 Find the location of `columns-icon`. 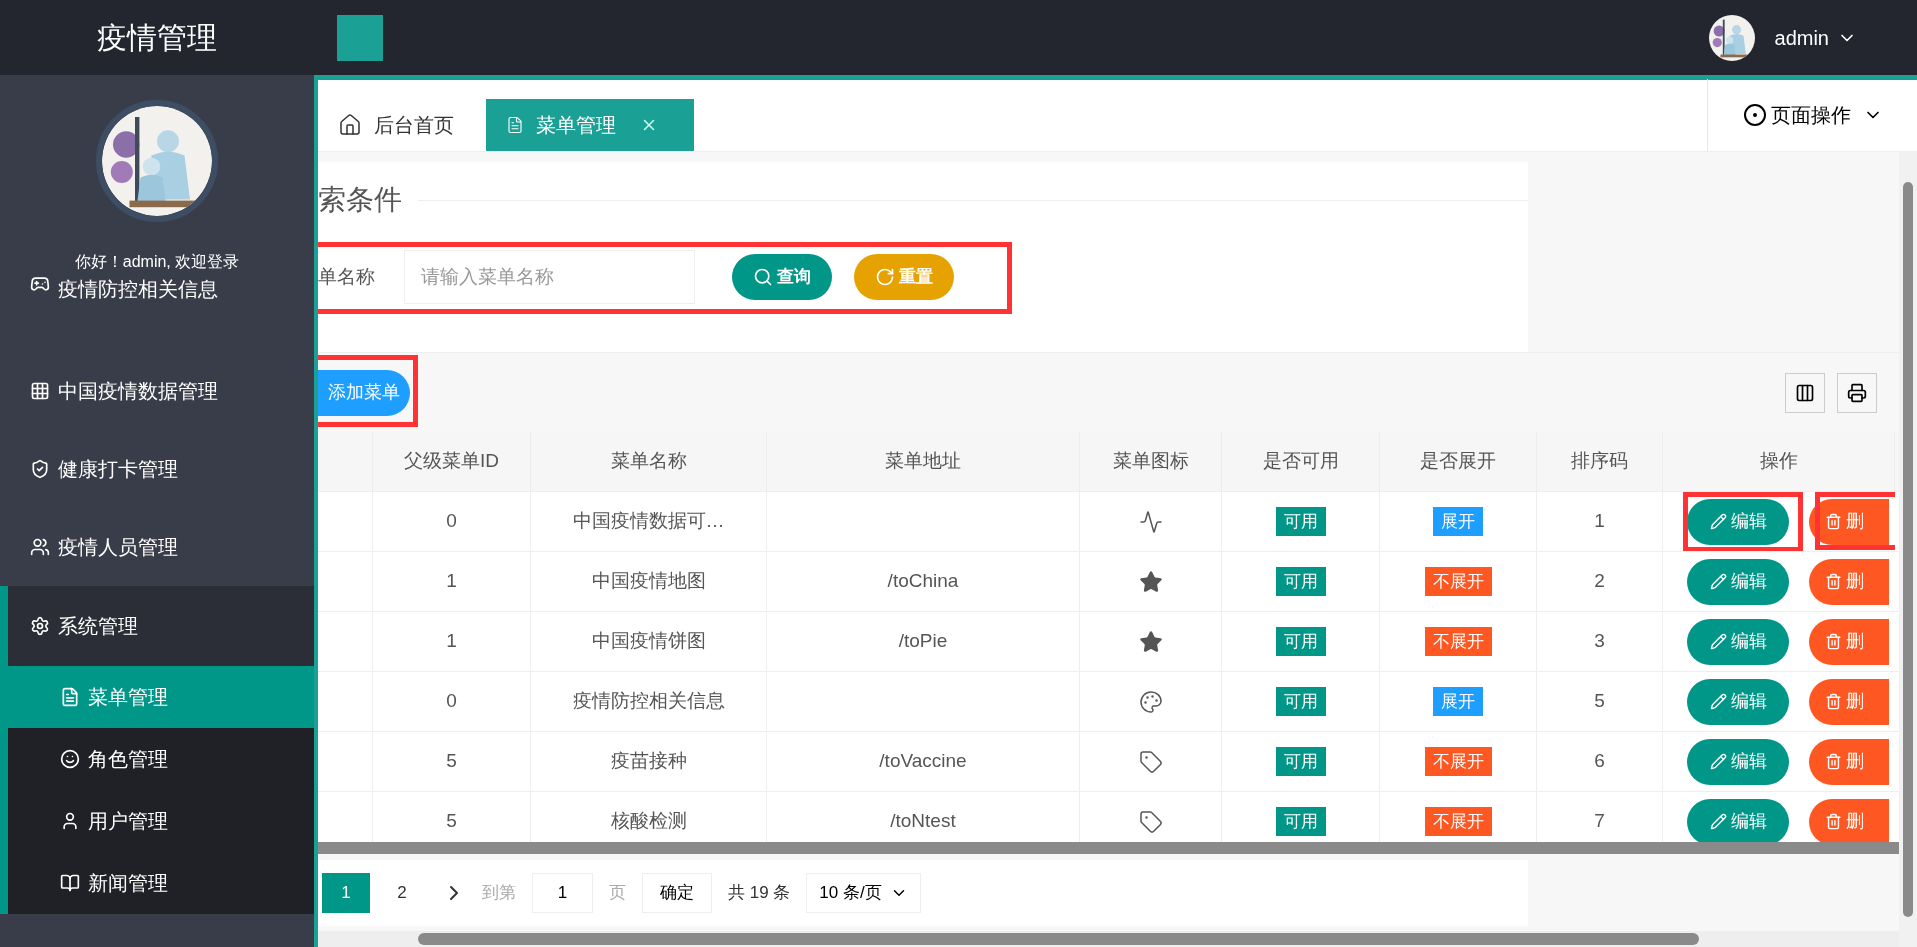

columns-icon is located at coordinates (1805, 392).